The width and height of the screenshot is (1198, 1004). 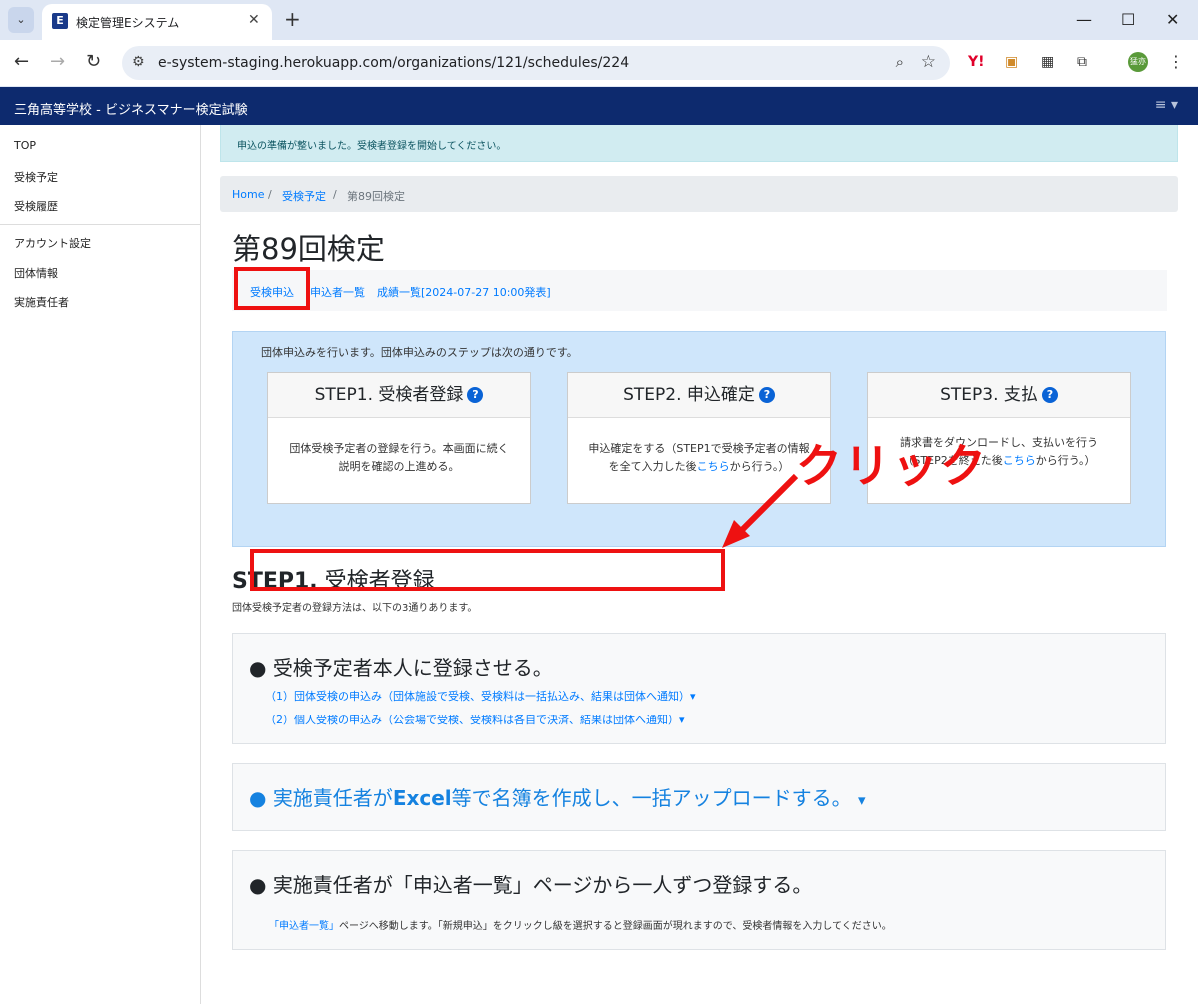 What do you see at coordinates (464, 292) in the screenshot?
I see `tab-results: 成績一覧[2024-07-27 10:00発表]` at bounding box center [464, 292].